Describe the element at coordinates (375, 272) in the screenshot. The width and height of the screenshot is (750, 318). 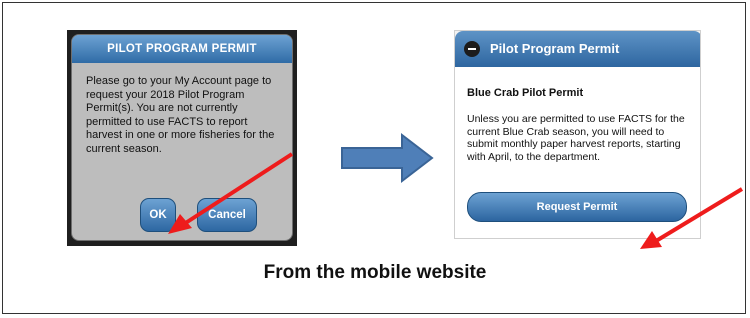
I see `figure-caption: From the mobile website` at that location.